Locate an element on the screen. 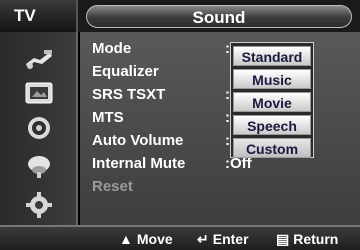 This screenshot has height=250, width=360. mode-dropdown: Standard Music Movie Speech Custom is located at coordinates (272, 100).